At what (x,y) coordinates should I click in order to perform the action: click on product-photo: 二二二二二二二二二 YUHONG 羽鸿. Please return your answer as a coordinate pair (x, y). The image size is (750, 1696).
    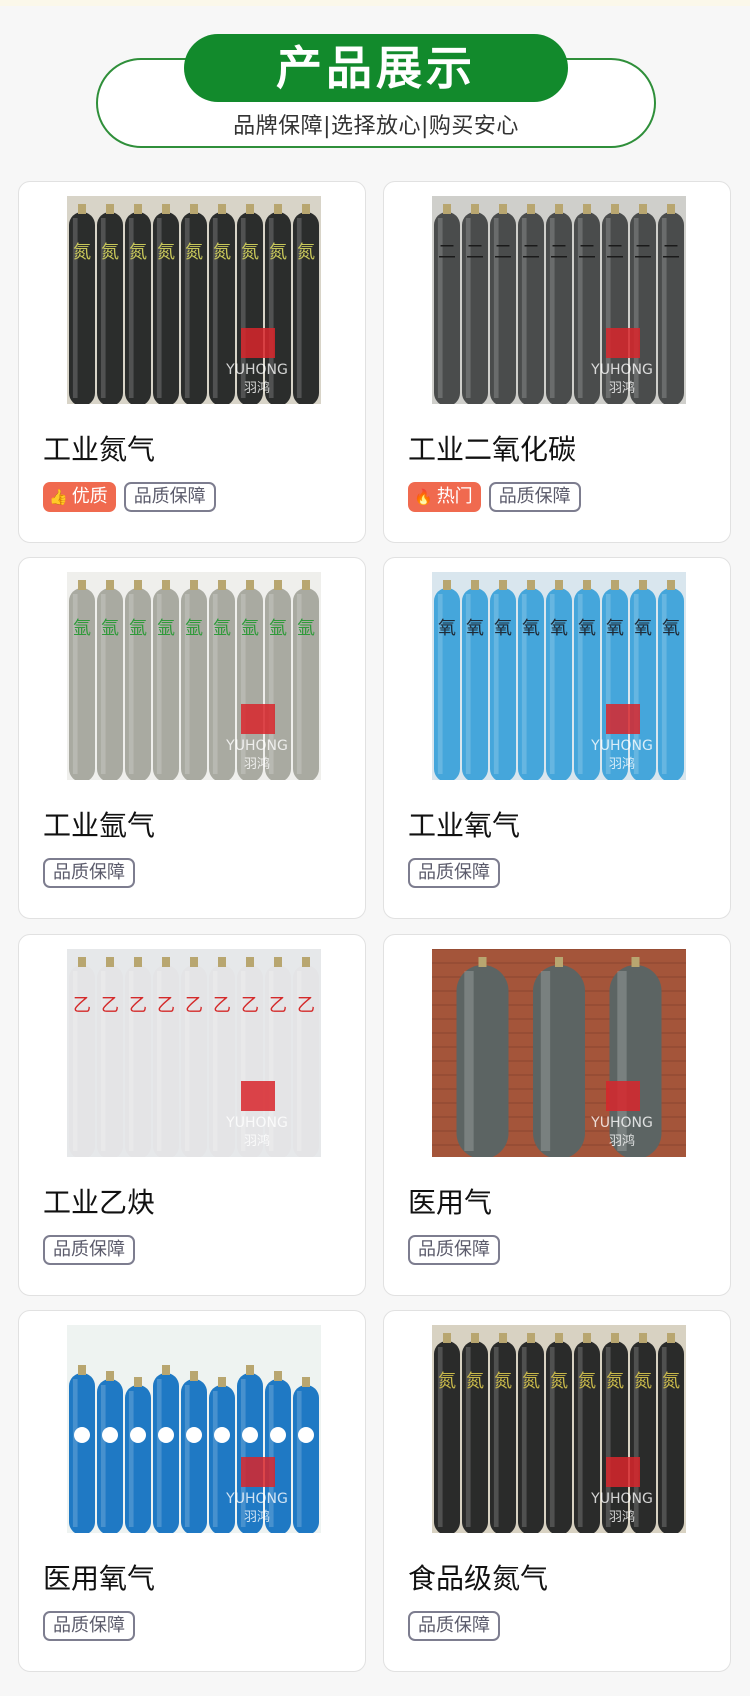
    Looking at the image, I should click on (559, 300).